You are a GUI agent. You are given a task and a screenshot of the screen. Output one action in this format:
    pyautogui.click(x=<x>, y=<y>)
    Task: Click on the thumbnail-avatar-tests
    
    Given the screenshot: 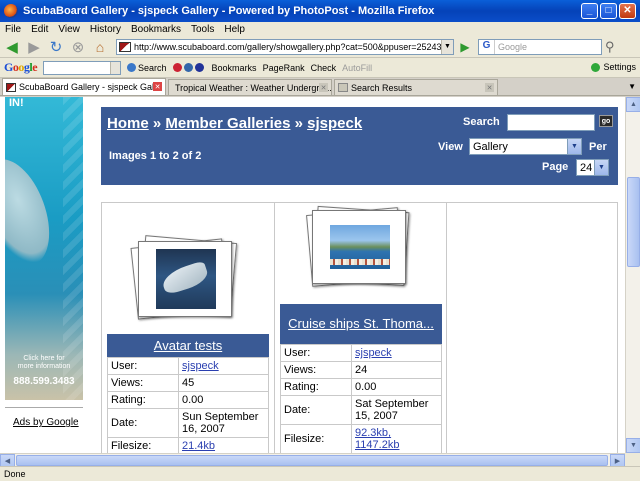 What is the action you would take?
    pyautogui.click(x=184, y=277)
    